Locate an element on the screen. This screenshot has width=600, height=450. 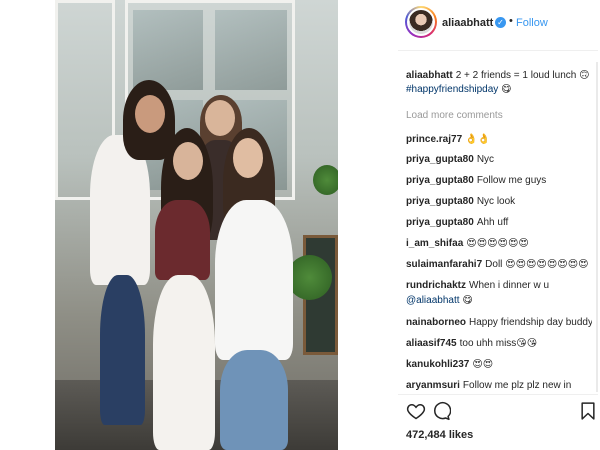
comment-item: i_am_shifaa 😍😍😍😍😍😍 is located at coordinates (499, 244).